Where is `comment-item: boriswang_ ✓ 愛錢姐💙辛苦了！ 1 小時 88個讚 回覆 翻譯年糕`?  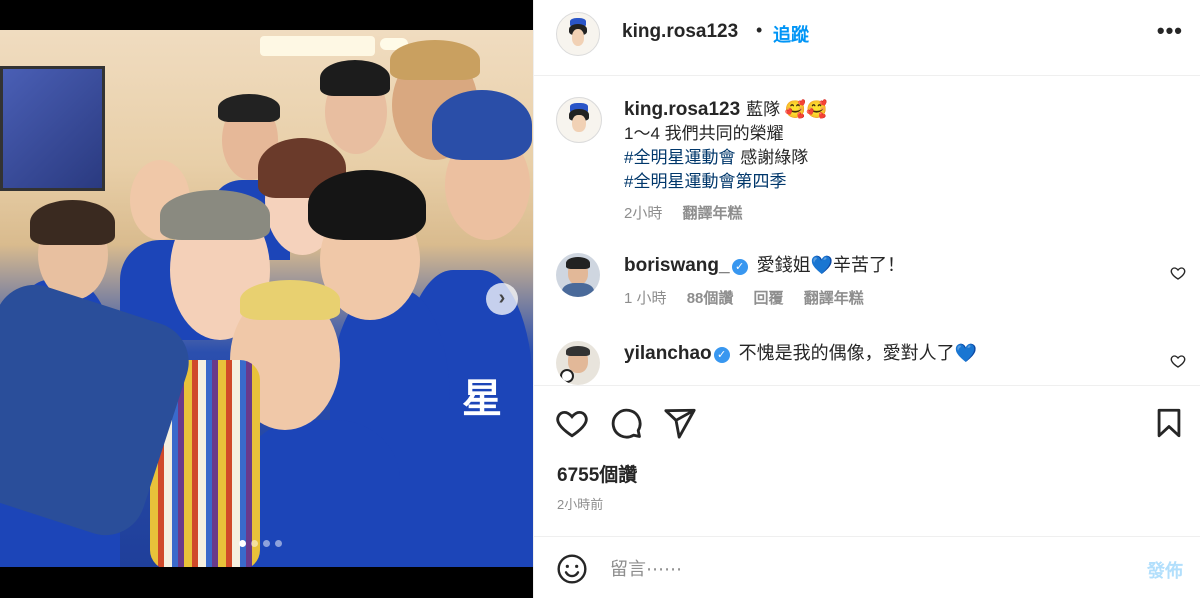
comment-item: boriswang_ ✓ 愛錢姐💙辛苦了！ 1 小時 88個讚 回覆 翻譯年糕 is located at coordinates (867, 288).